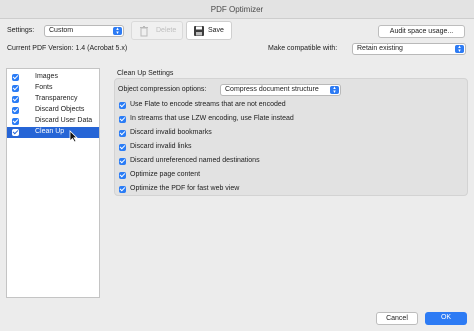  What do you see at coordinates (380, 48) in the screenshot?
I see `compatibility-select-value: Retain existing` at bounding box center [380, 48].